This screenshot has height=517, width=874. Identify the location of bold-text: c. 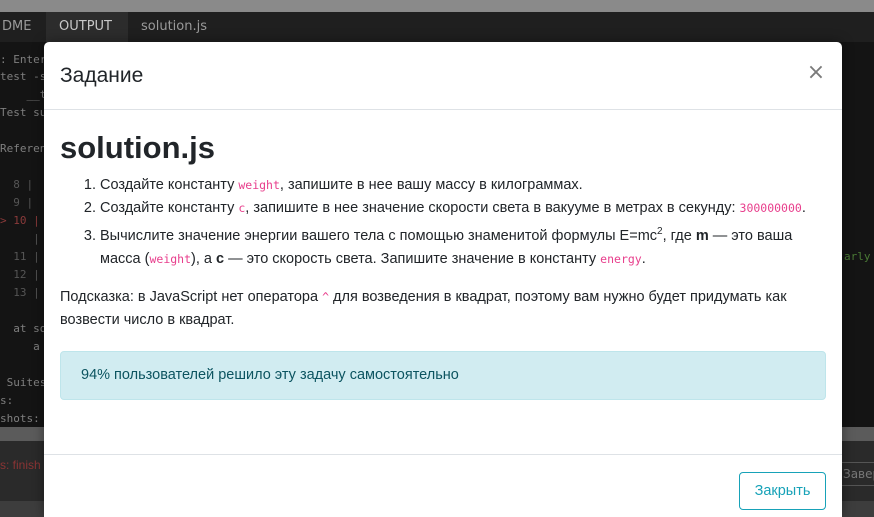
(220, 258).